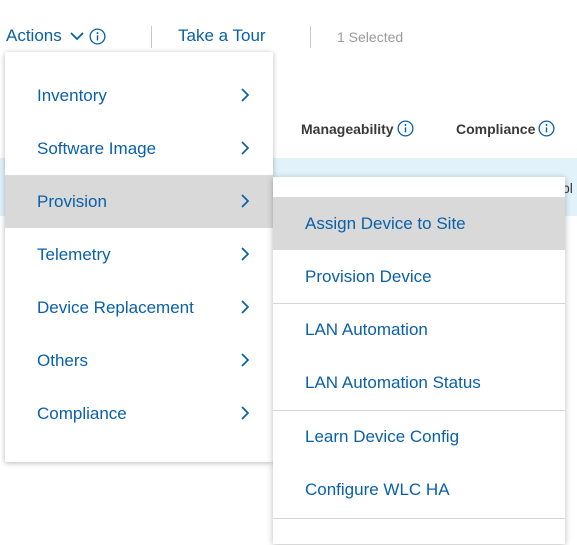  Describe the element at coordinates (377, 489) in the screenshot. I see `submenu-item-label: Configure WLC HA` at that location.